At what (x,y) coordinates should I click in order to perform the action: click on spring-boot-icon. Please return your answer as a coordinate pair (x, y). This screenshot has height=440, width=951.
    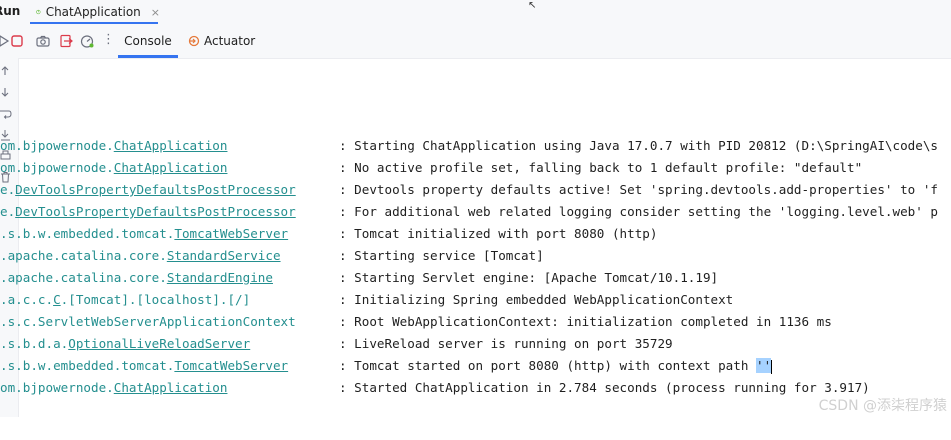
    Looking at the image, I should click on (38, 12).